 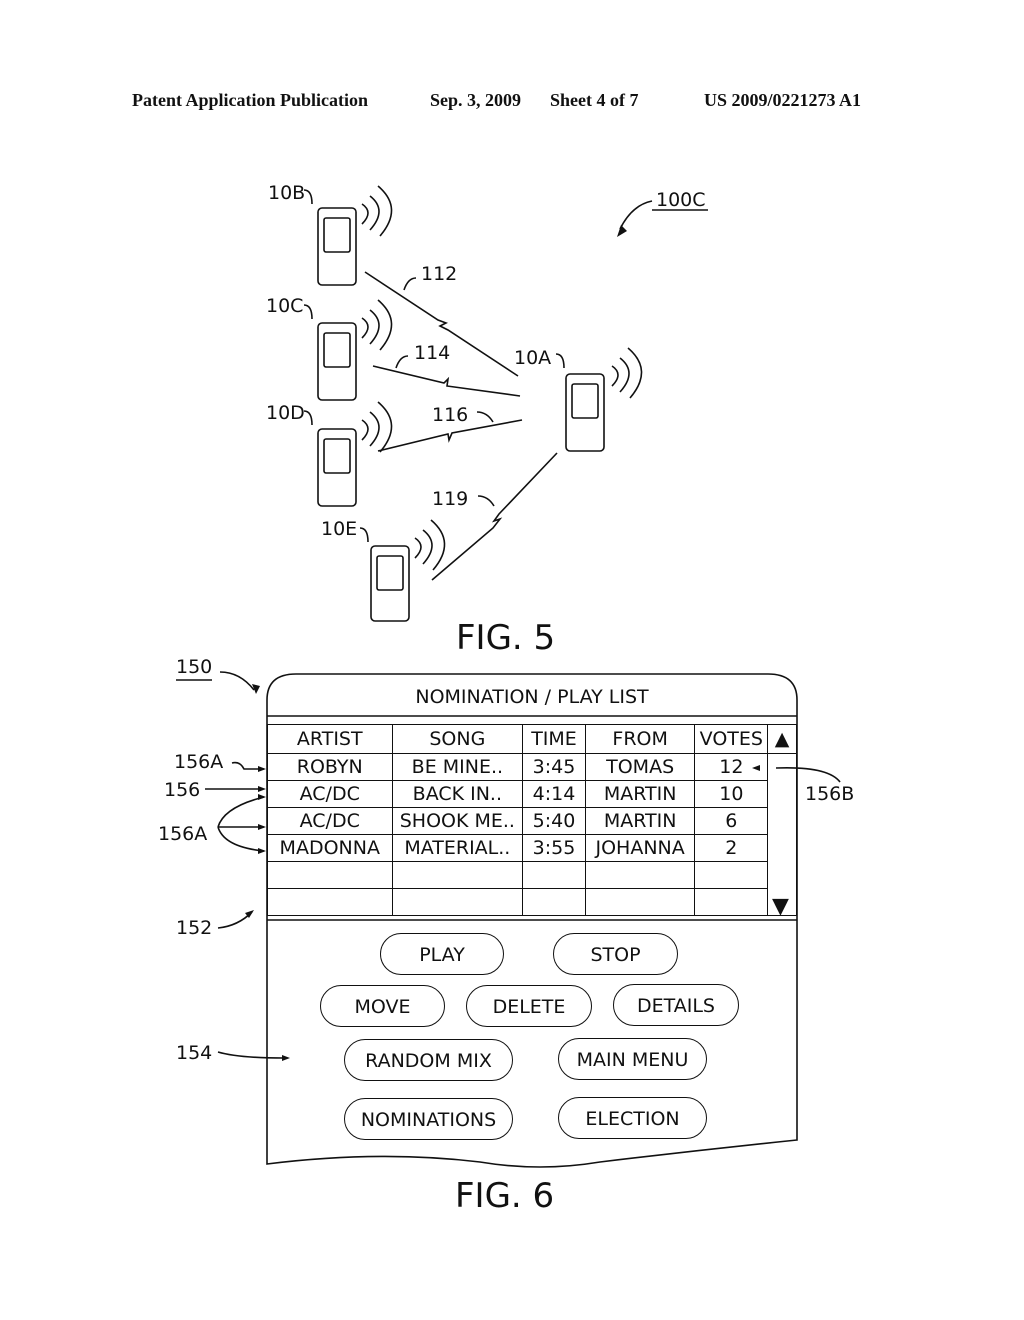 What do you see at coordinates (339, 529) in the screenshot?
I see `device-label-10E: 10E` at bounding box center [339, 529].